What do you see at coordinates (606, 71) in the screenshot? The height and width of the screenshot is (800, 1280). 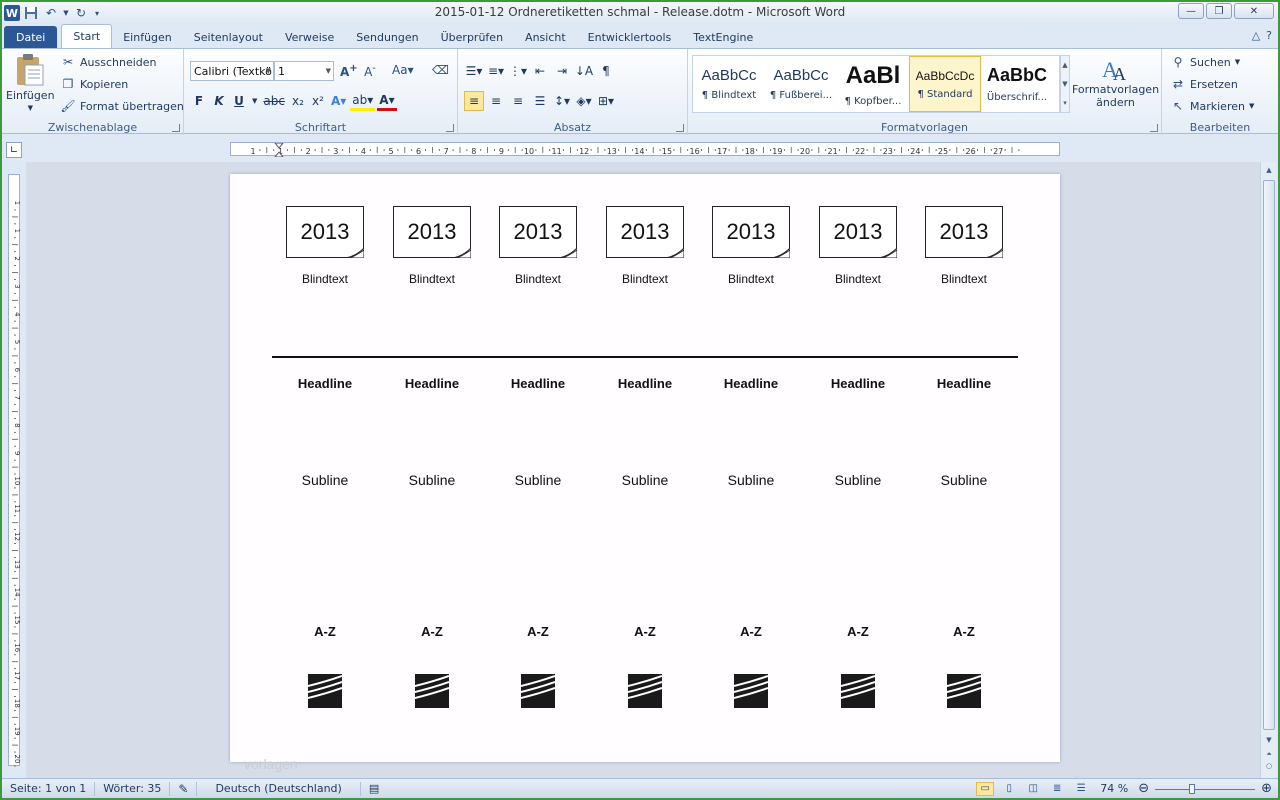 I see `show-formatting-marks-icon: ¶` at bounding box center [606, 71].